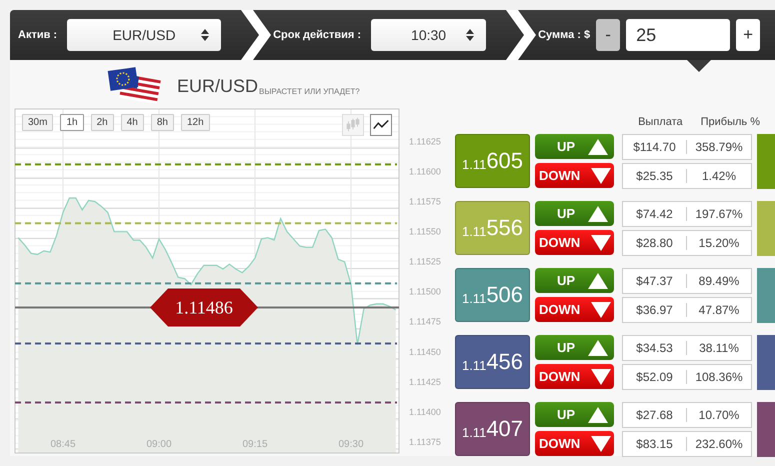  Describe the element at coordinates (655, 214) in the screenshot. I see `payout-value: $74.42` at that location.